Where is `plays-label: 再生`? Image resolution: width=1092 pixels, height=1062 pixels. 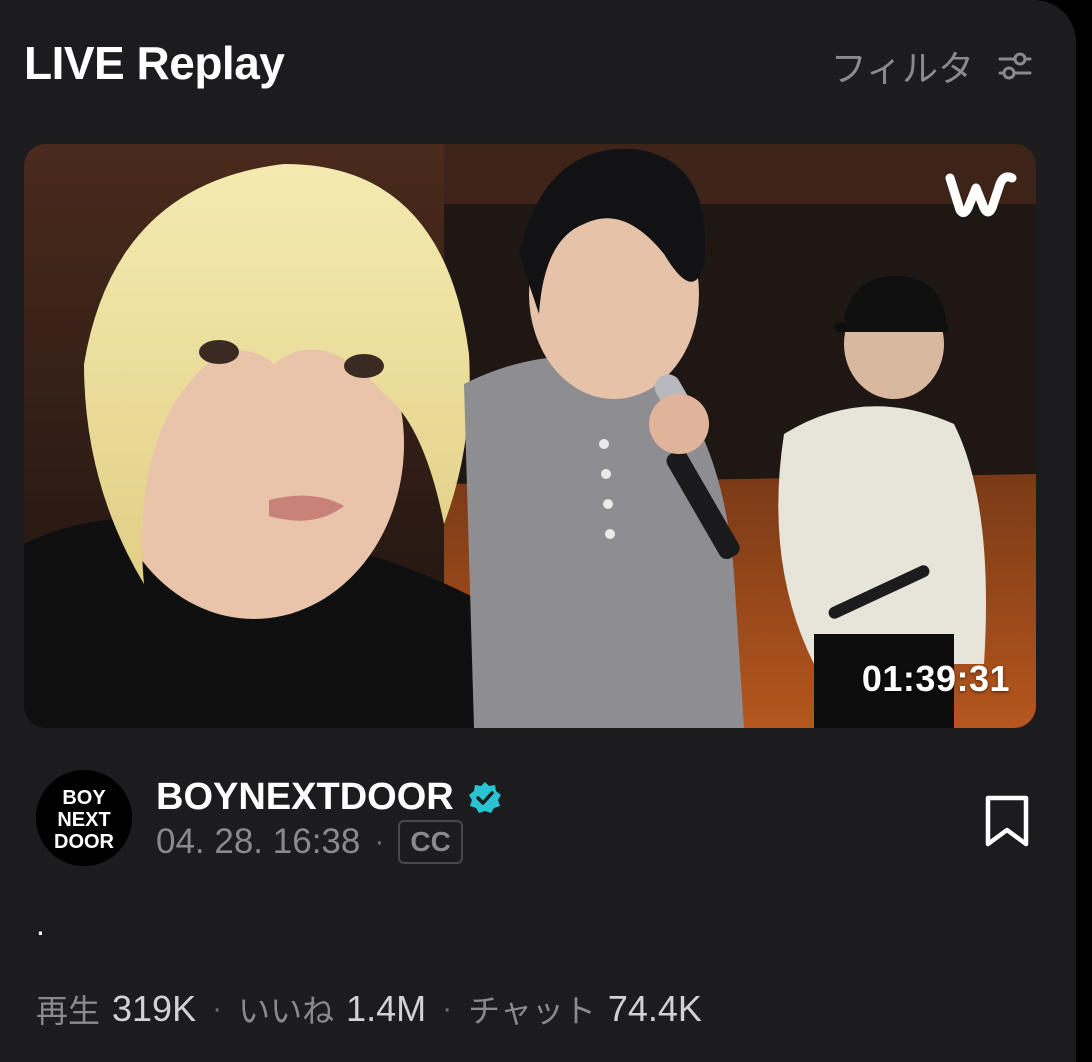 plays-label: 再生 is located at coordinates (68, 1011).